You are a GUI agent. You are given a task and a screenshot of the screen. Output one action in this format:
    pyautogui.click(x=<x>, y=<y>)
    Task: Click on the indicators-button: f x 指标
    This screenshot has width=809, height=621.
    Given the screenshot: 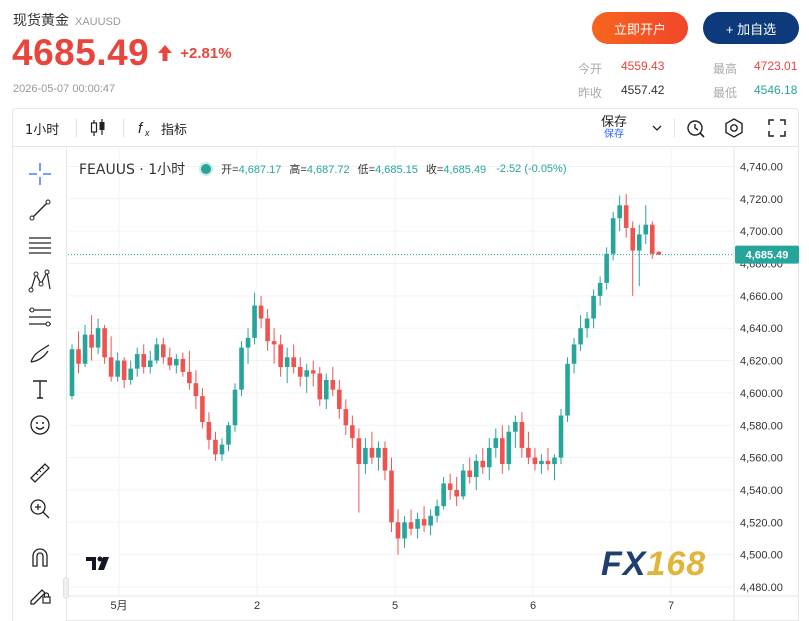 What is the action you would take?
    pyautogui.click(x=162, y=128)
    